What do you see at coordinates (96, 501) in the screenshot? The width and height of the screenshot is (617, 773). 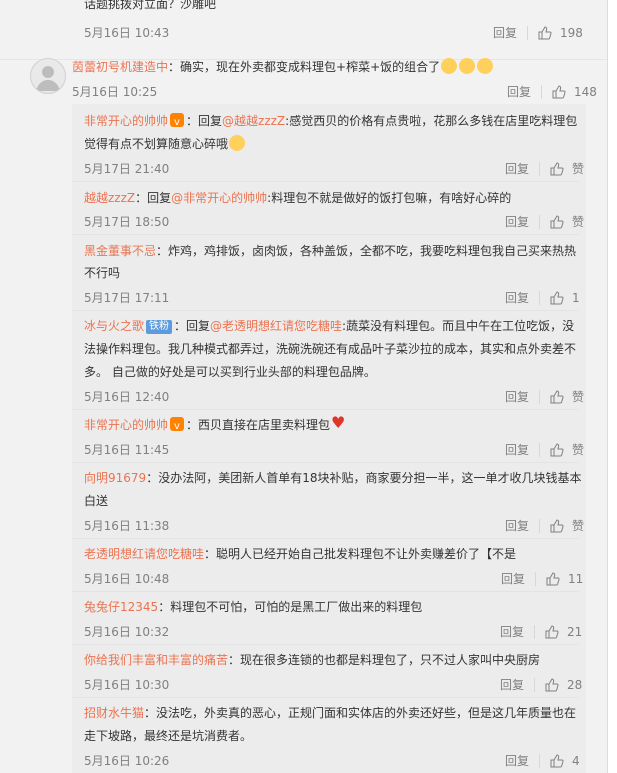 I see `comment-text-cont: 白送` at bounding box center [96, 501].